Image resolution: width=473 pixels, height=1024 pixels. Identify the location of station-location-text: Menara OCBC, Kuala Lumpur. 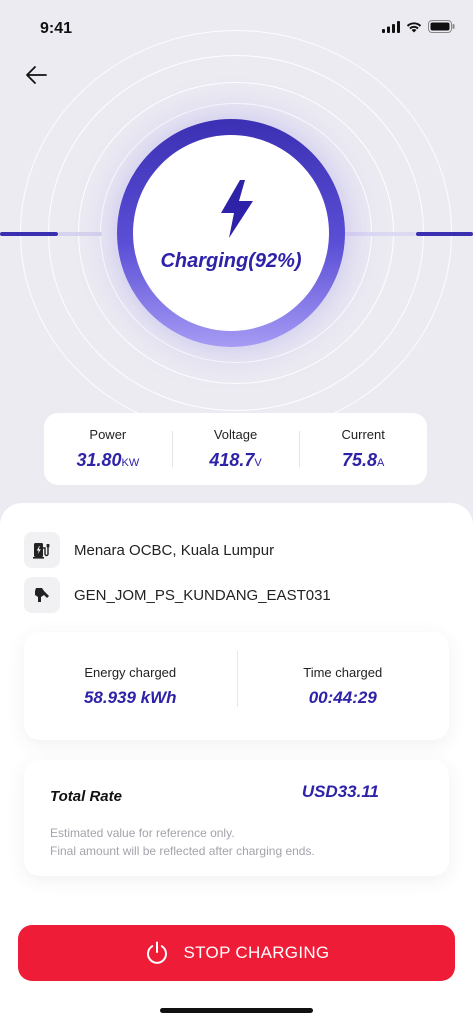
(174, 550).